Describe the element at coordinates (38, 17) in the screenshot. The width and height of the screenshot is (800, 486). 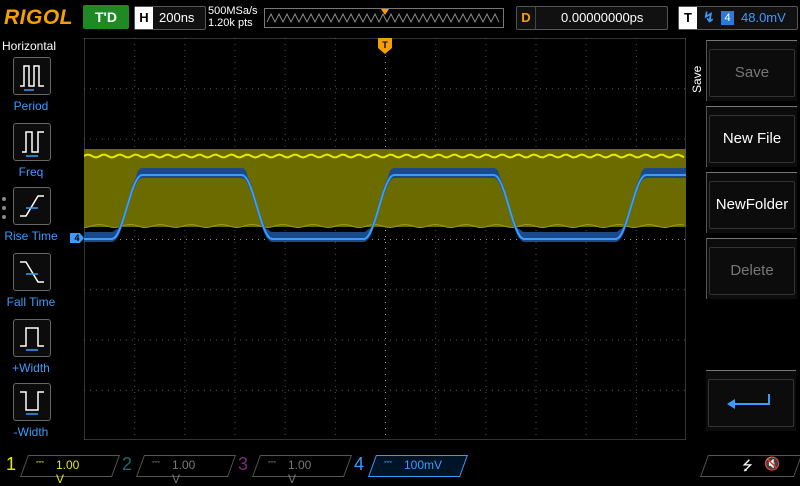
I see `rigol-logo: RIGOL` at that location.